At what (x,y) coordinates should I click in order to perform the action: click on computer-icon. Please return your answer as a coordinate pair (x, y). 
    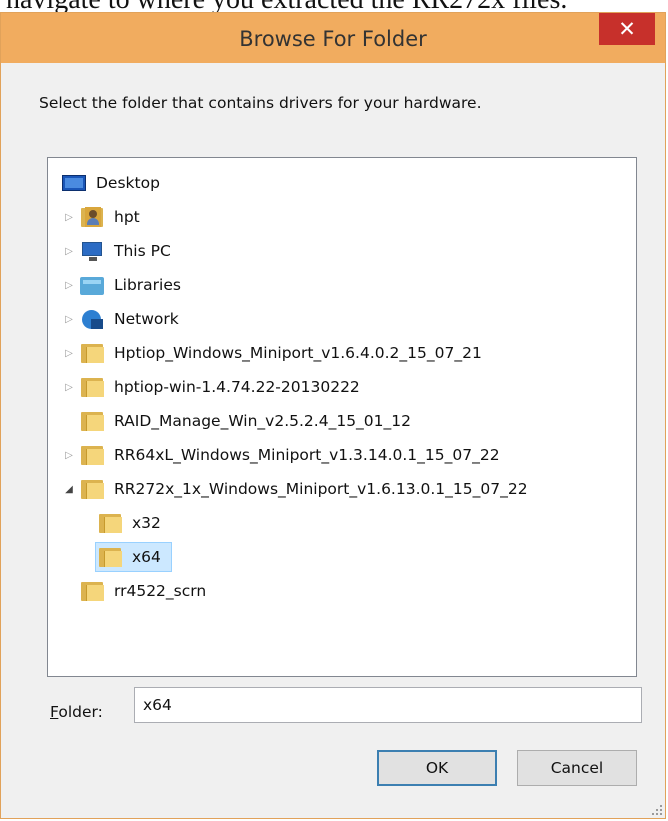
    Looking at the image, I should click on (92, 251).